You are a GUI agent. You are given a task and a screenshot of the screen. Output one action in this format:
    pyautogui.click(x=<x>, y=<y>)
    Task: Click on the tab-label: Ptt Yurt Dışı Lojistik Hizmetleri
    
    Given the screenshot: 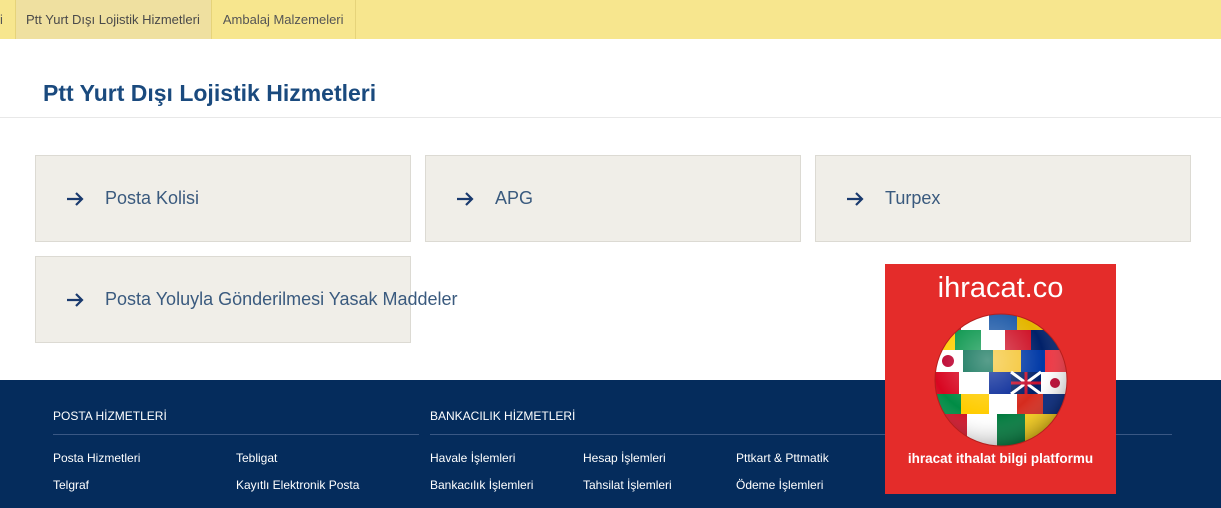 What is the action you would take?
    pyautogui.click(x=113, y=19)
    